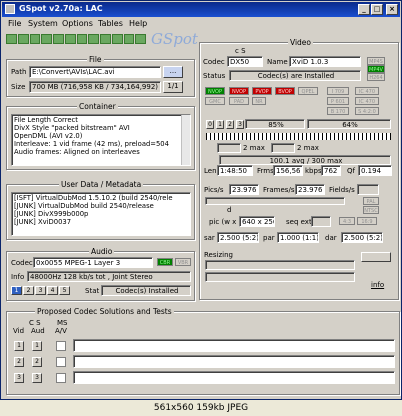  Describe the element at coordinates (64, 290) in the screenshot. I see `audio-tab: 5` at that location.